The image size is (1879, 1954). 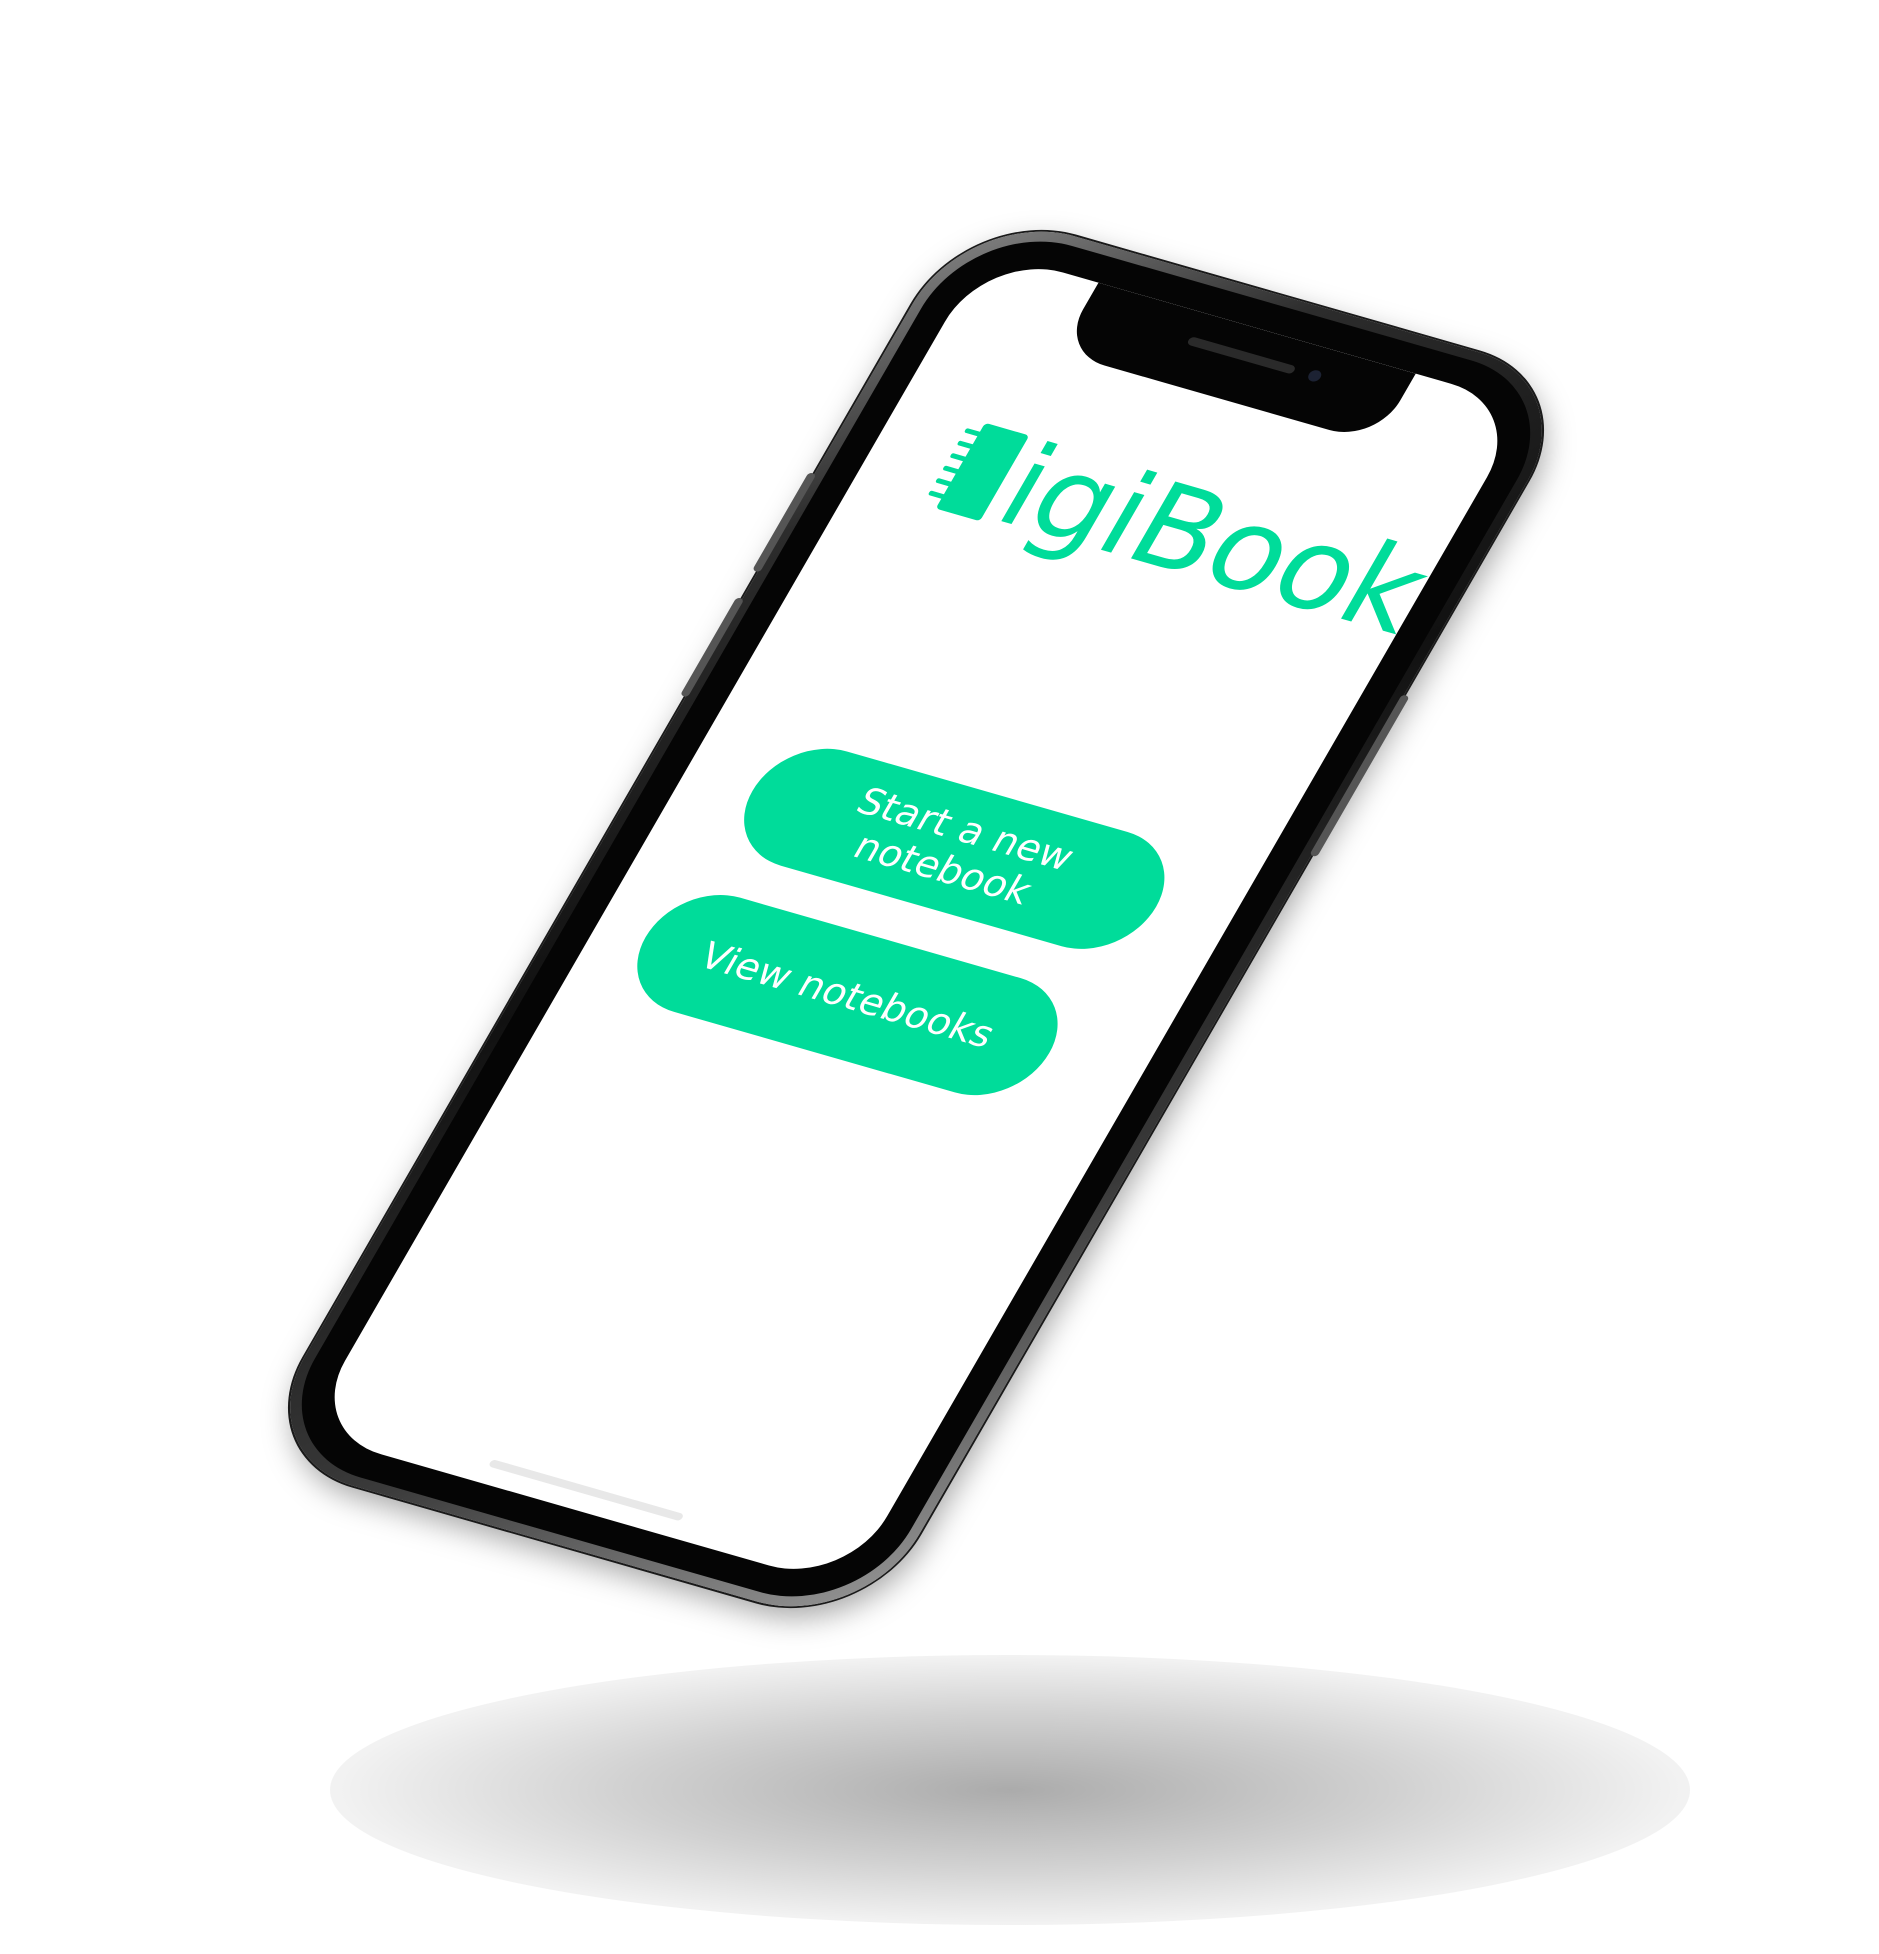 What do you see at coordinates (1314, 375) in the screenshot?
I see `front-camera-icon` at bounding box center [1314, 375].